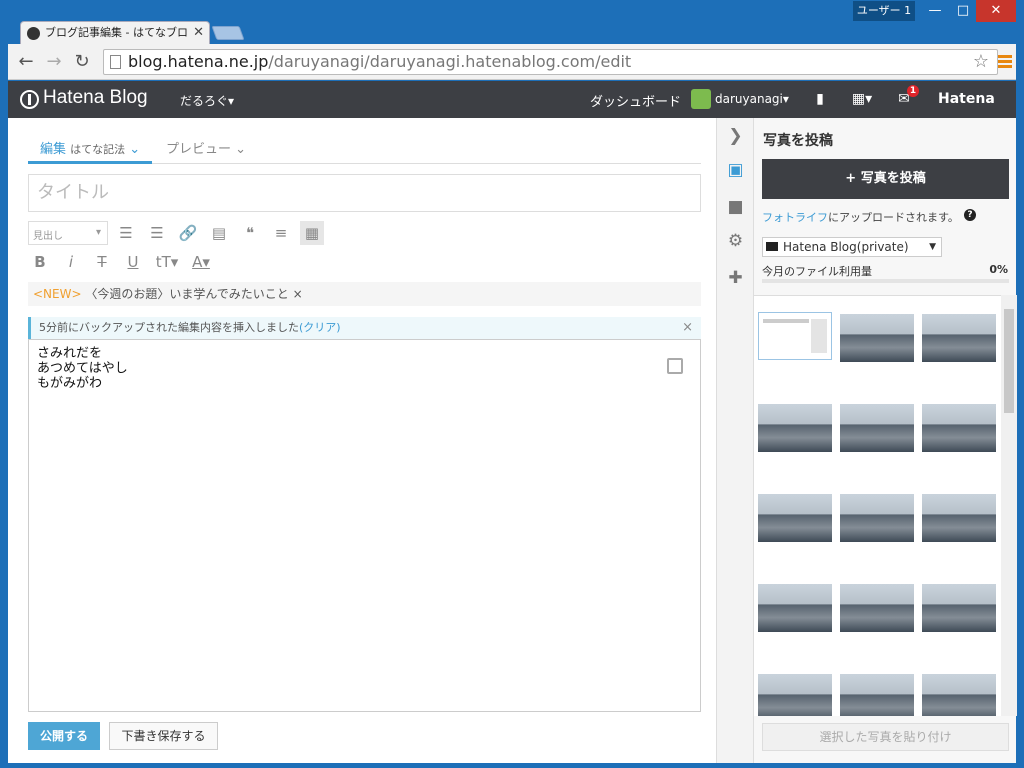  Describe the element at coordinates (54, 62) in the screenshot. I see `forward-icon: →` at that location.